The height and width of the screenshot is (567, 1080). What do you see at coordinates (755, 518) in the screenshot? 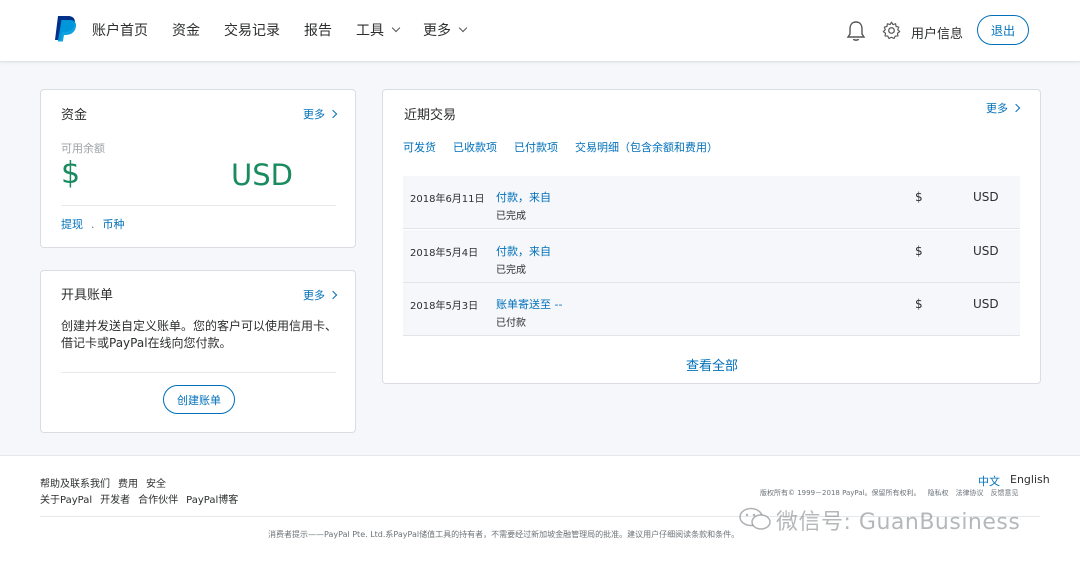
I see `wechat-icon` at bounding box center [755, 518].